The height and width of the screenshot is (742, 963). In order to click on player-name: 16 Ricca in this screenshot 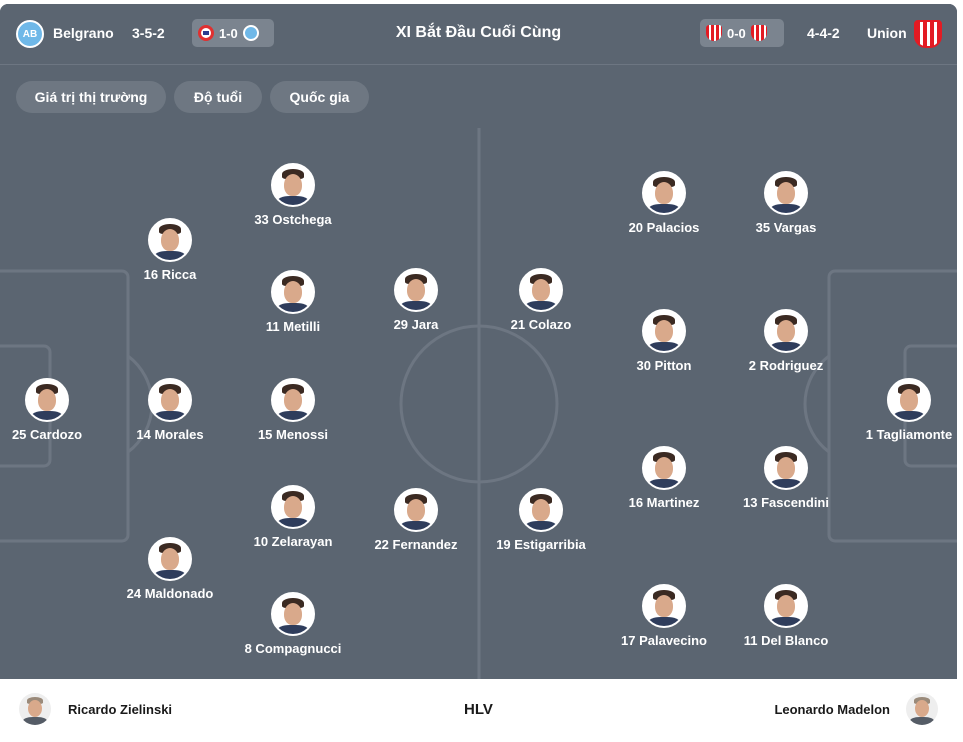, I will do `click(170, 274)`.